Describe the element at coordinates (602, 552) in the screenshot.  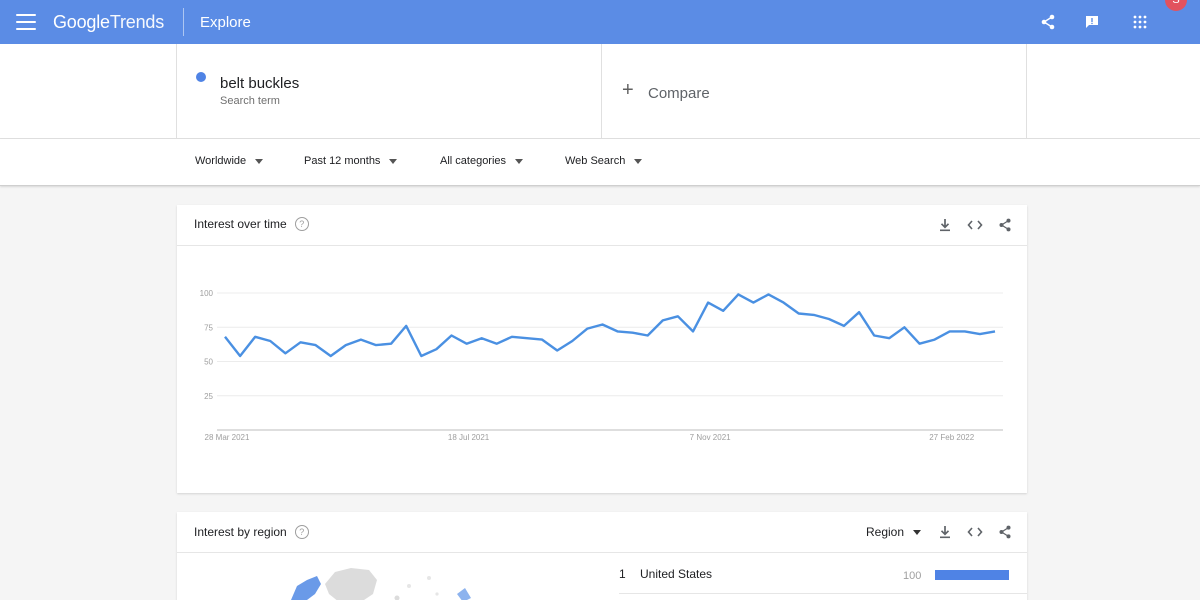
I see `card-divider` at that location.